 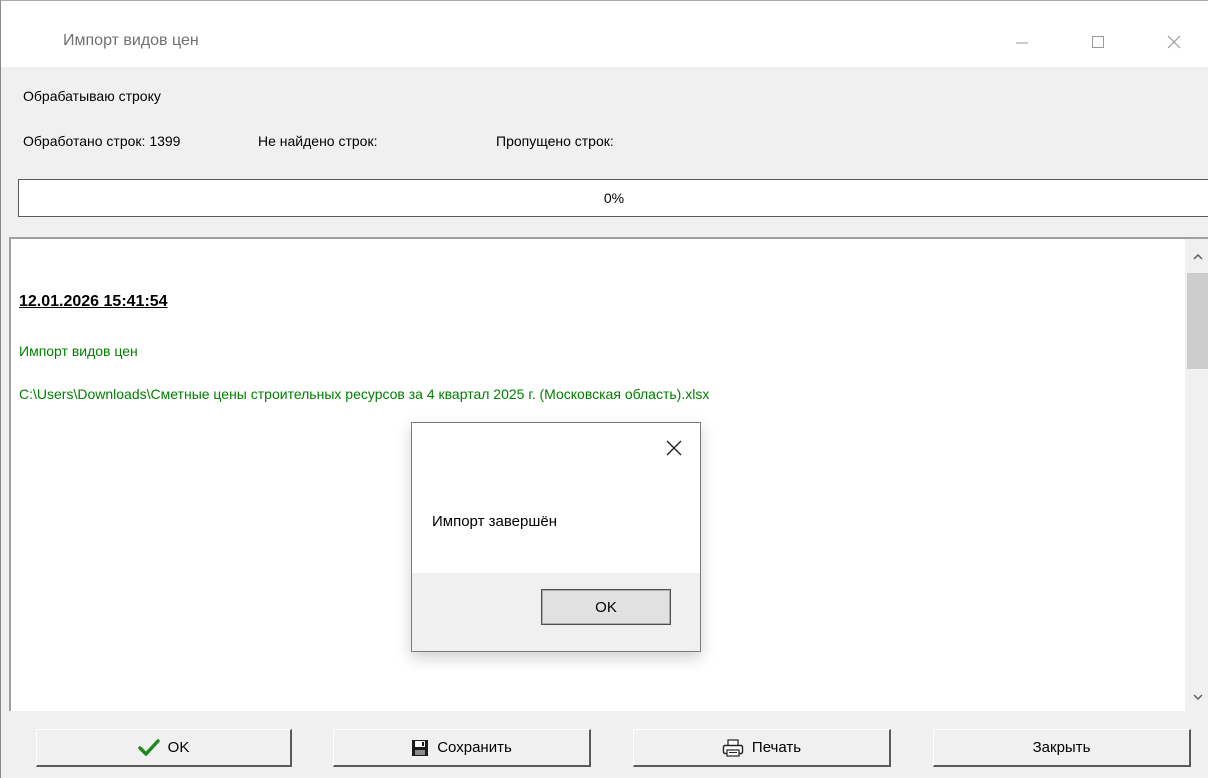 What do you see at coordinates (776, 747) in the screenshot?
I see `print-button-label: Печать` at bounding box center [776, 747].